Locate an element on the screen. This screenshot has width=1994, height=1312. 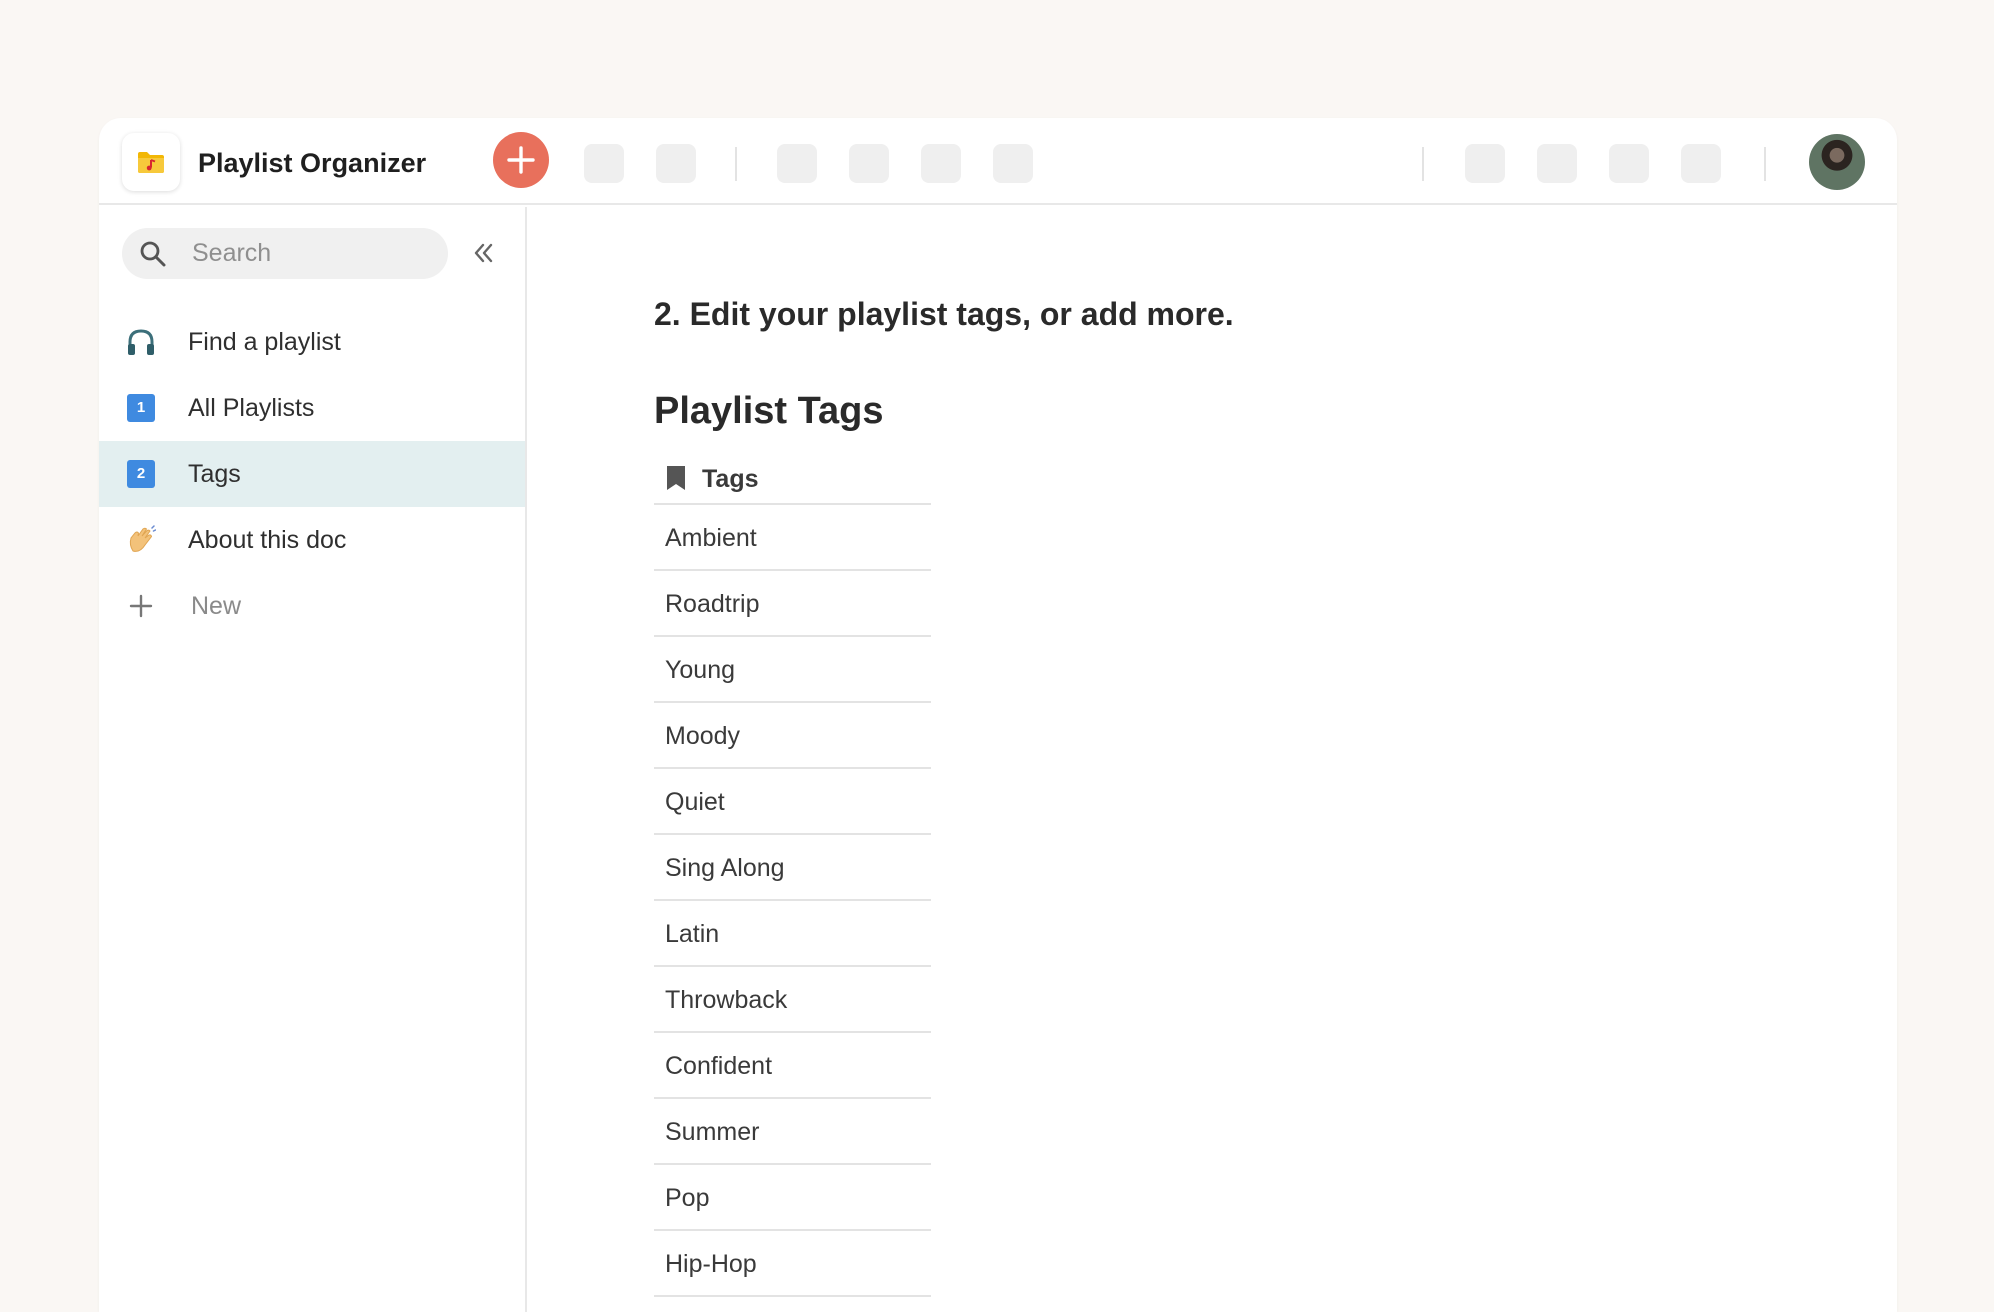
headphones-icon is located at coordinates (141, 342).